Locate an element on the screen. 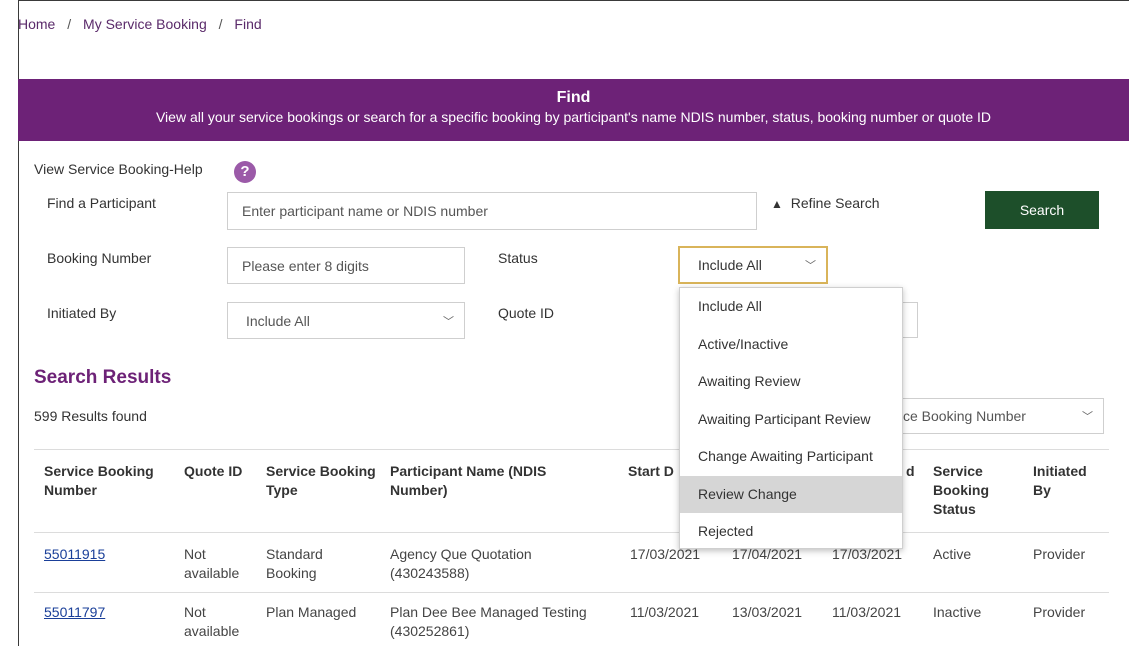 Image resolution: width=1129 pixels, height=646 pixels. table-cell-start-date: 11/03/2021 is located at coordinates (665, 612).